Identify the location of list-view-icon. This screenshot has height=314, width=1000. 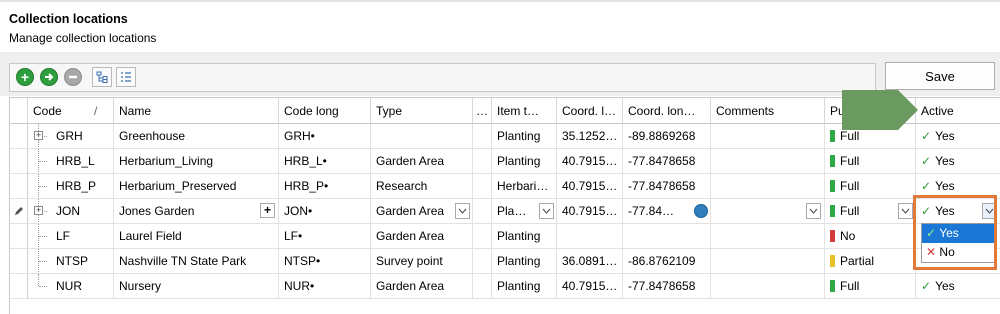
(126, 77).